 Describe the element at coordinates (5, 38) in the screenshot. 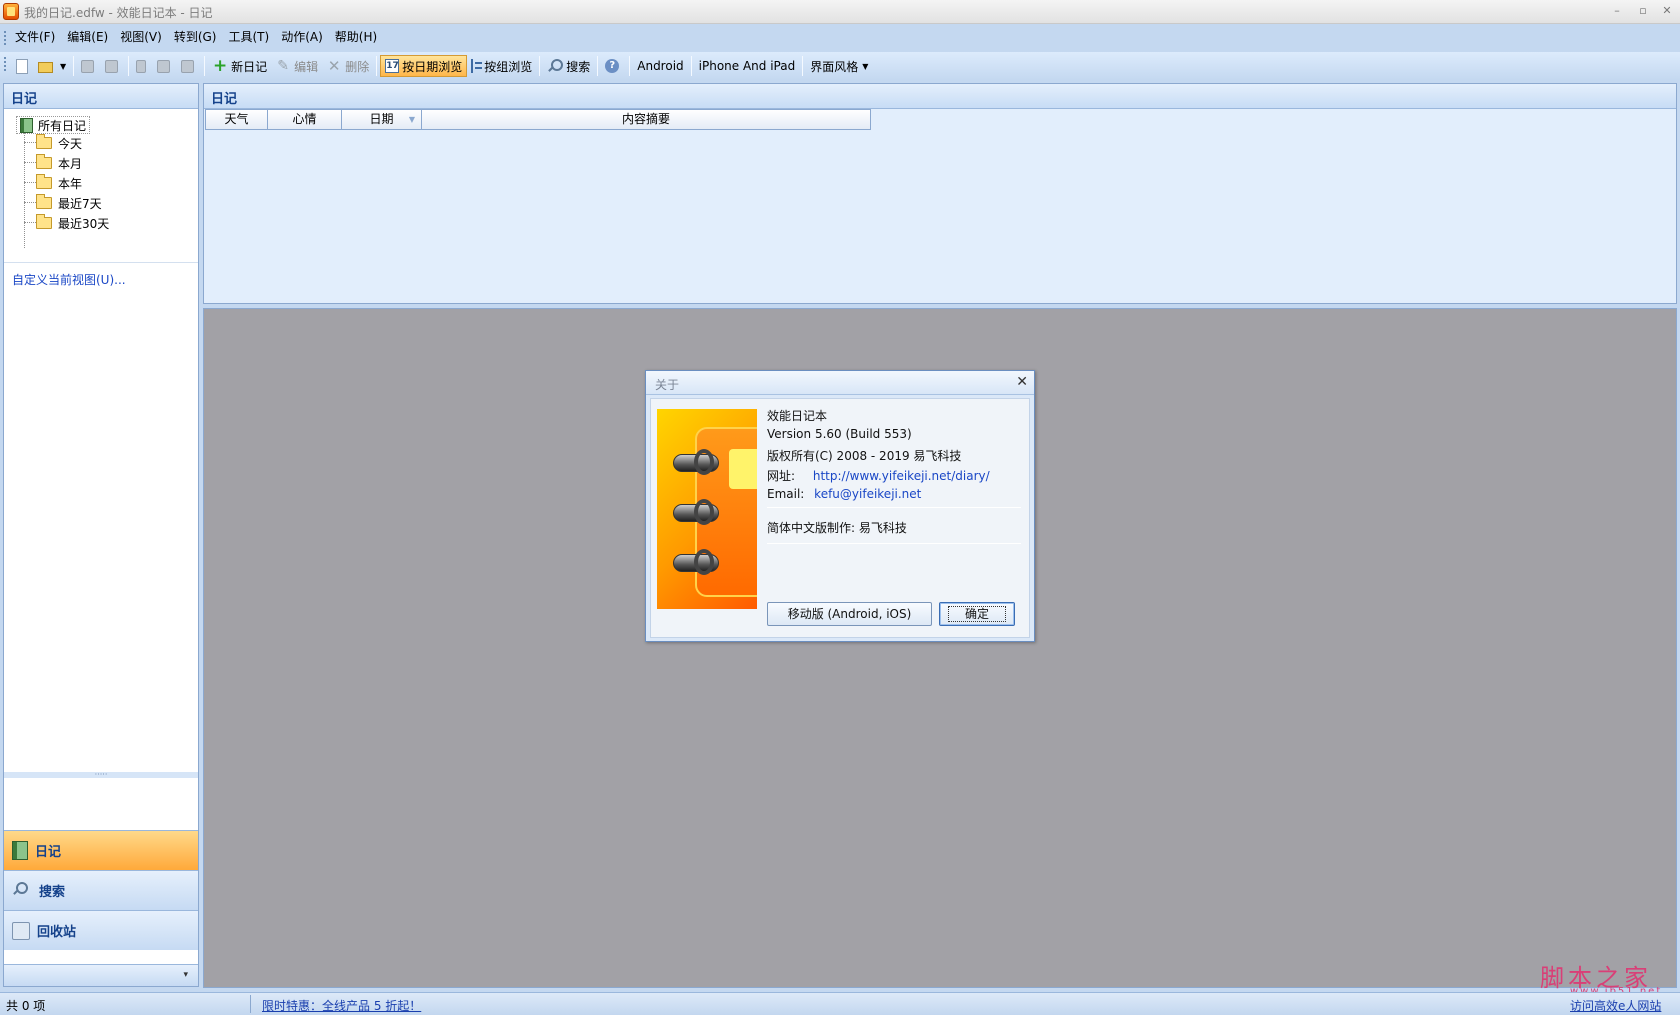

I see `menu-grip` at that location.